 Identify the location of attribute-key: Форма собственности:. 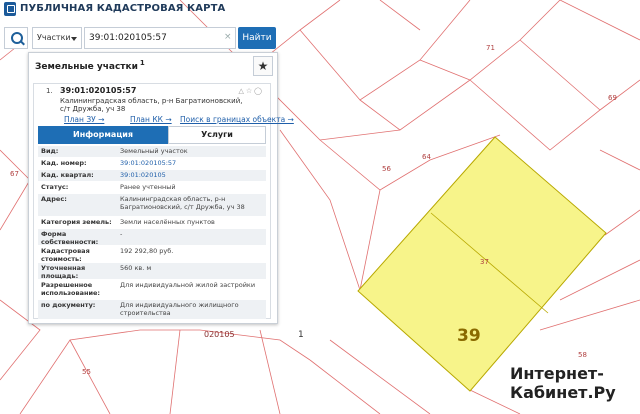
(70, 238).